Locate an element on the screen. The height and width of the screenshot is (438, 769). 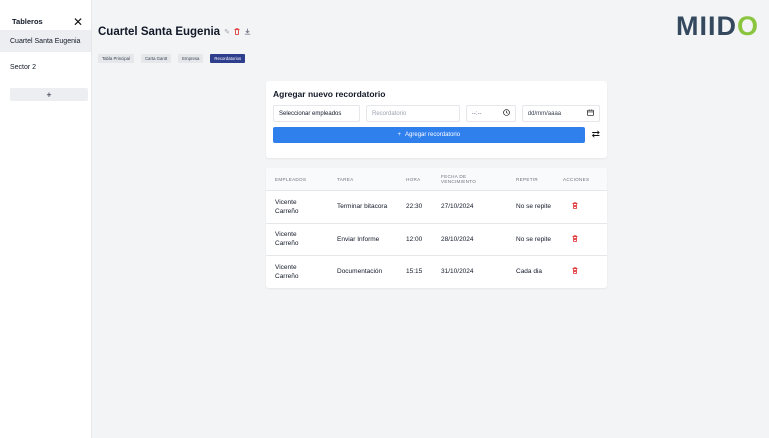
header-employees: EMPLEADOS is located at coordinates (291, 179).